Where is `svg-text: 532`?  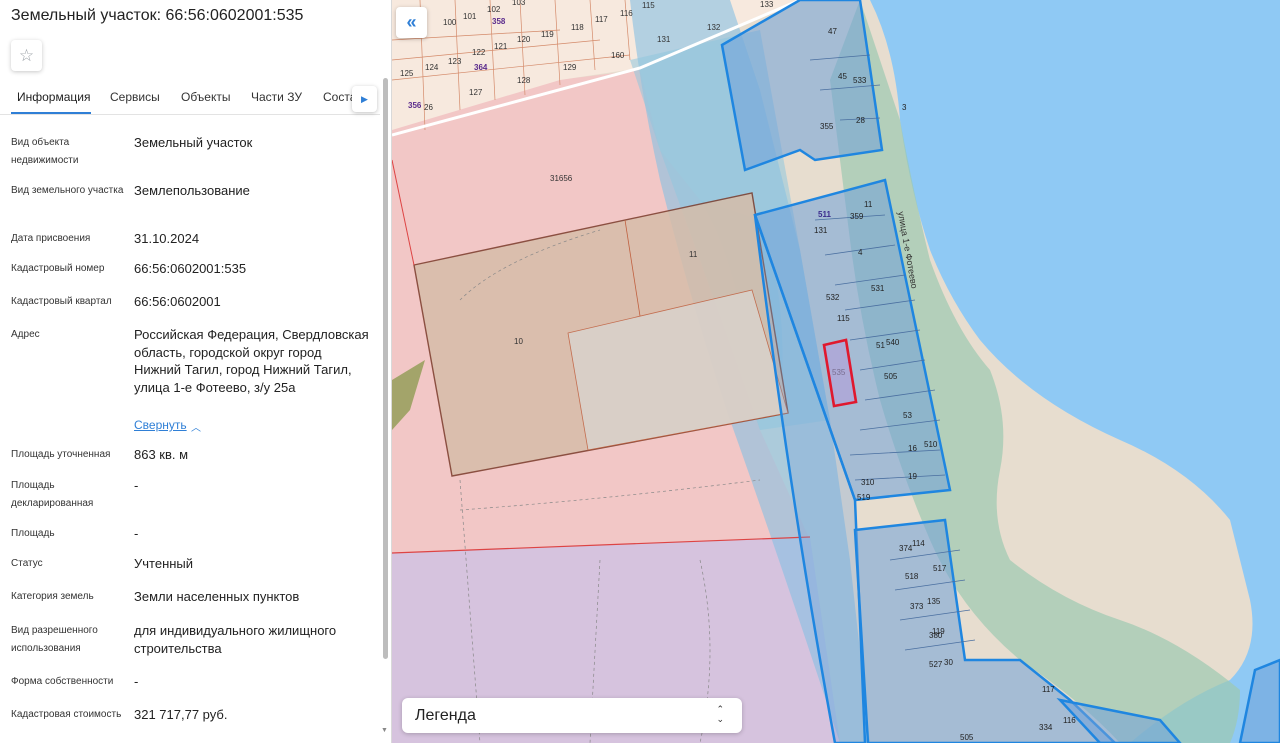 svg-text: 532 is located at coordinates (833, 297).